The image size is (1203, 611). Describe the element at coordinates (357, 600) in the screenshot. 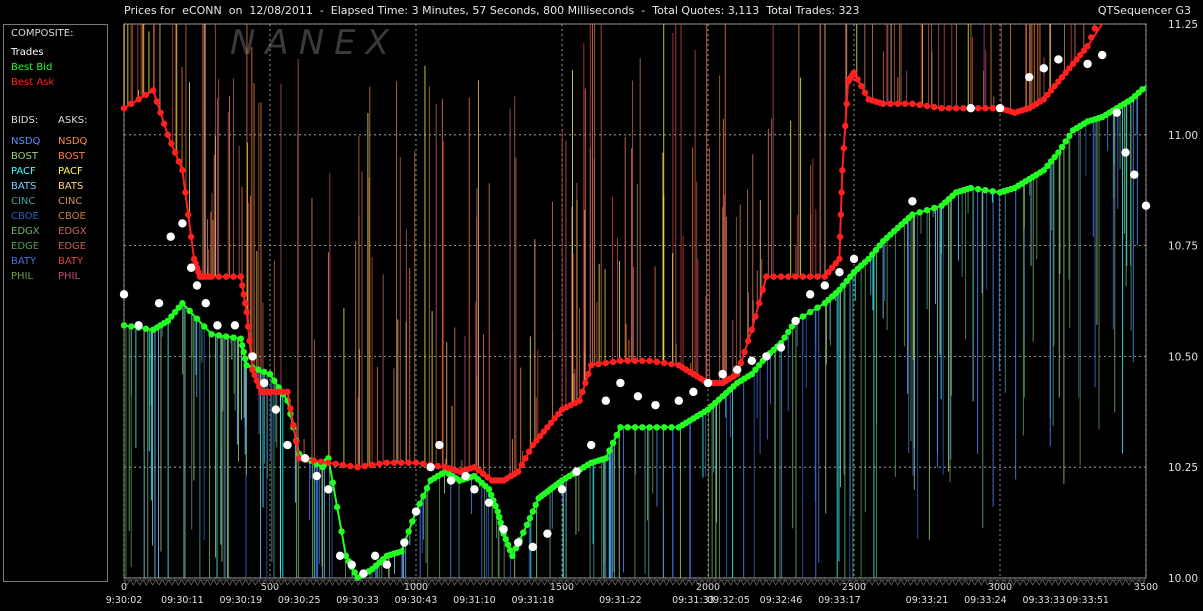

I see `time-label: 09:30:33` at that location.